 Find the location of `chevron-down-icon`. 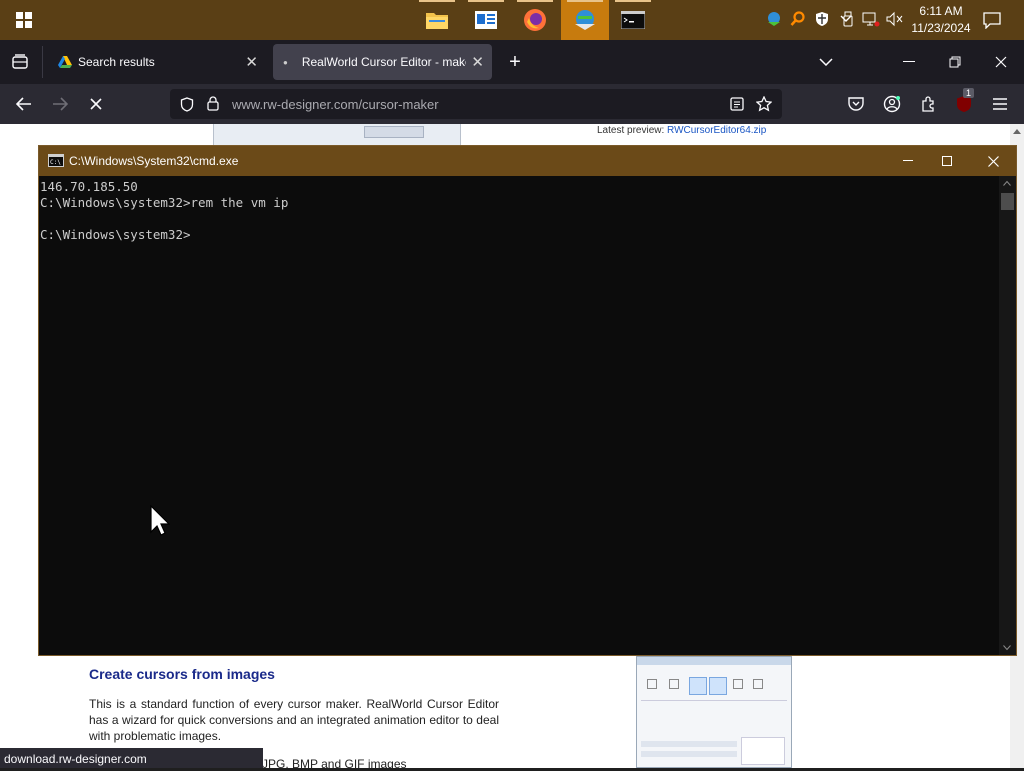

chevron-down-icon is located at coordinates (826, 62).